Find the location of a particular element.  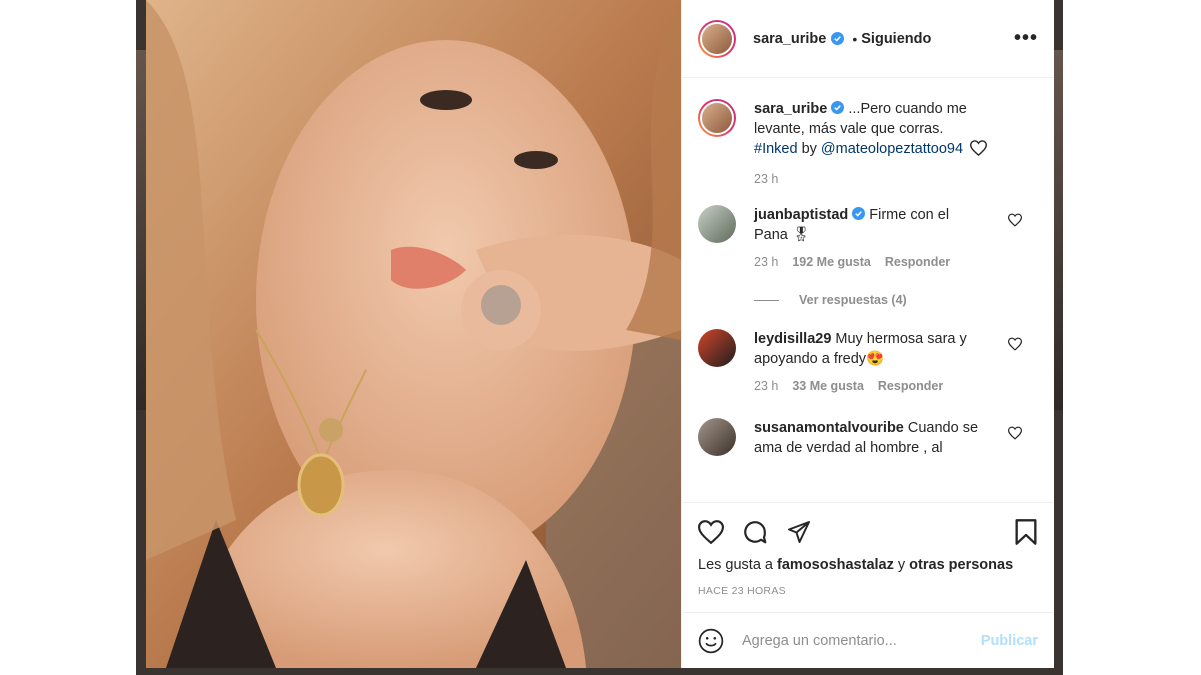

mention-link: @mateolopeztattoo94 is located at coordinates (892, 149).